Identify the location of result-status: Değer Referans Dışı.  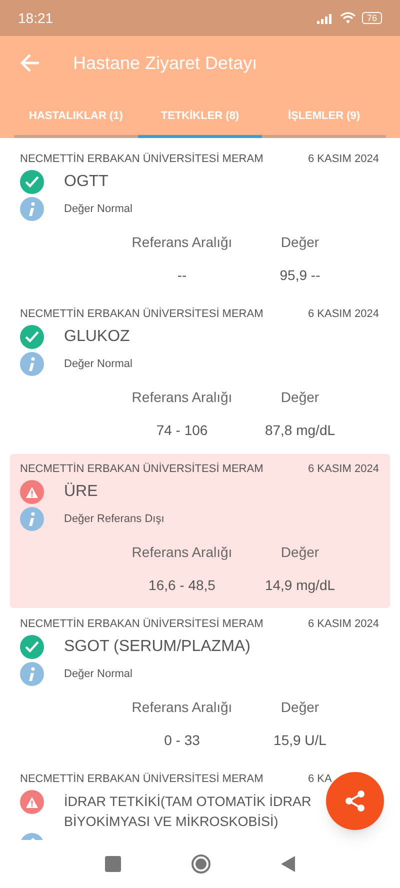
(114, 519).